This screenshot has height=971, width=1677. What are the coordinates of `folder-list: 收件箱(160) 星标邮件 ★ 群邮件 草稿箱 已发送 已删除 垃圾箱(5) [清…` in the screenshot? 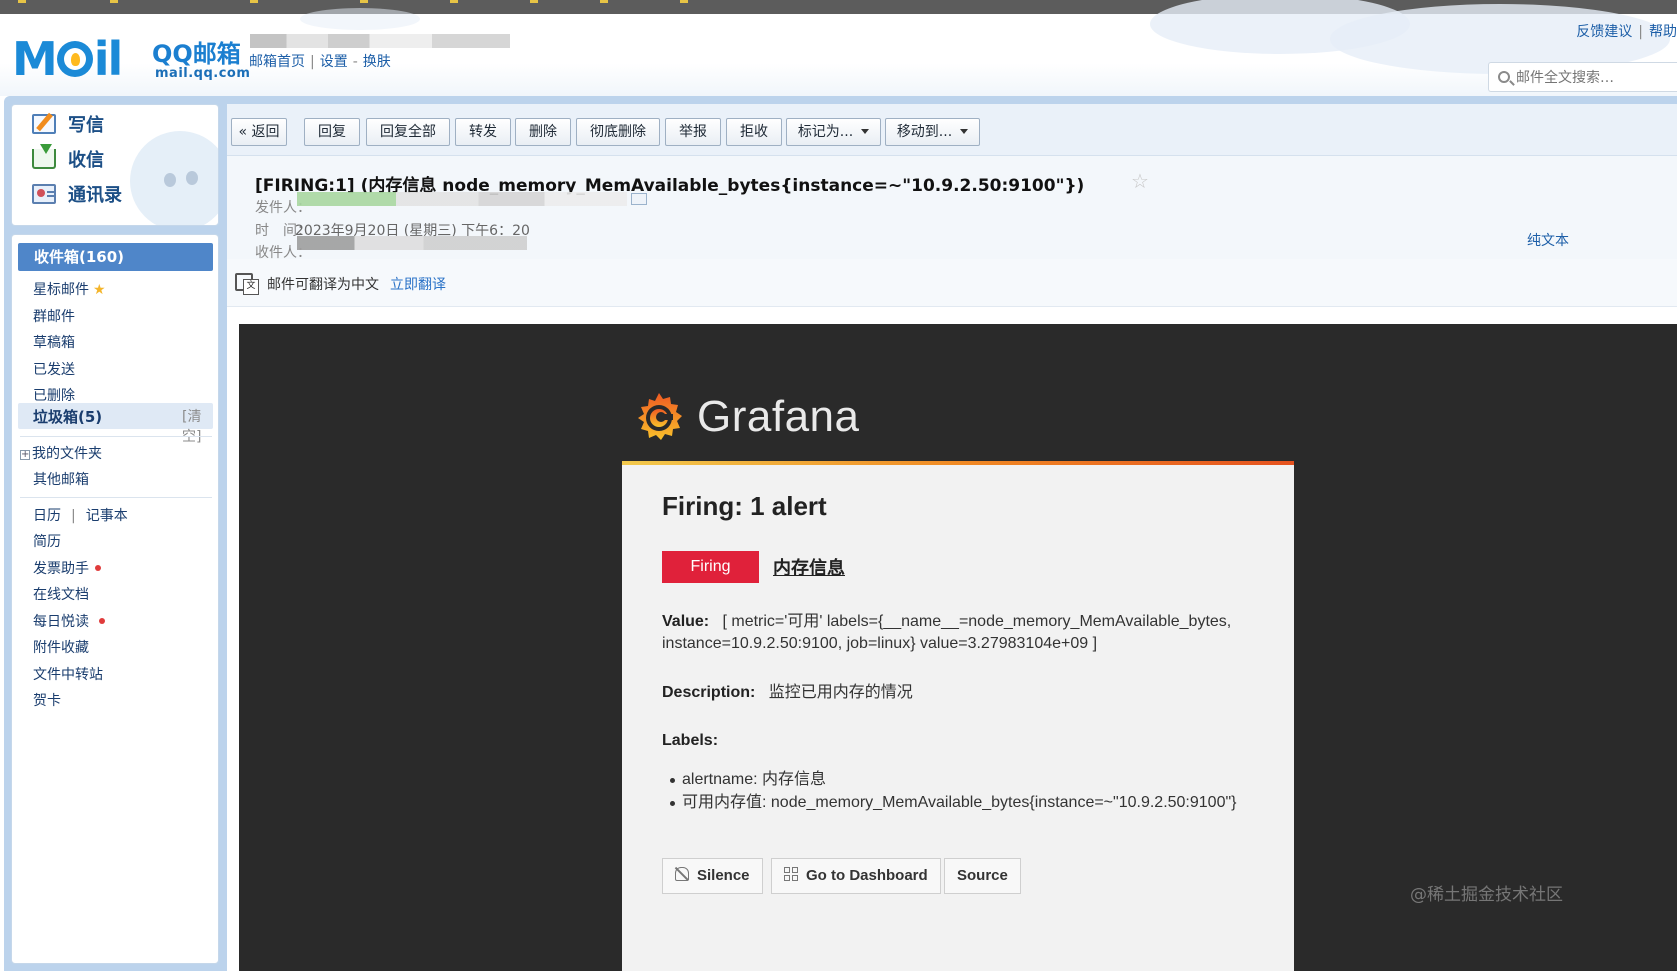 It's located at (115, 599).